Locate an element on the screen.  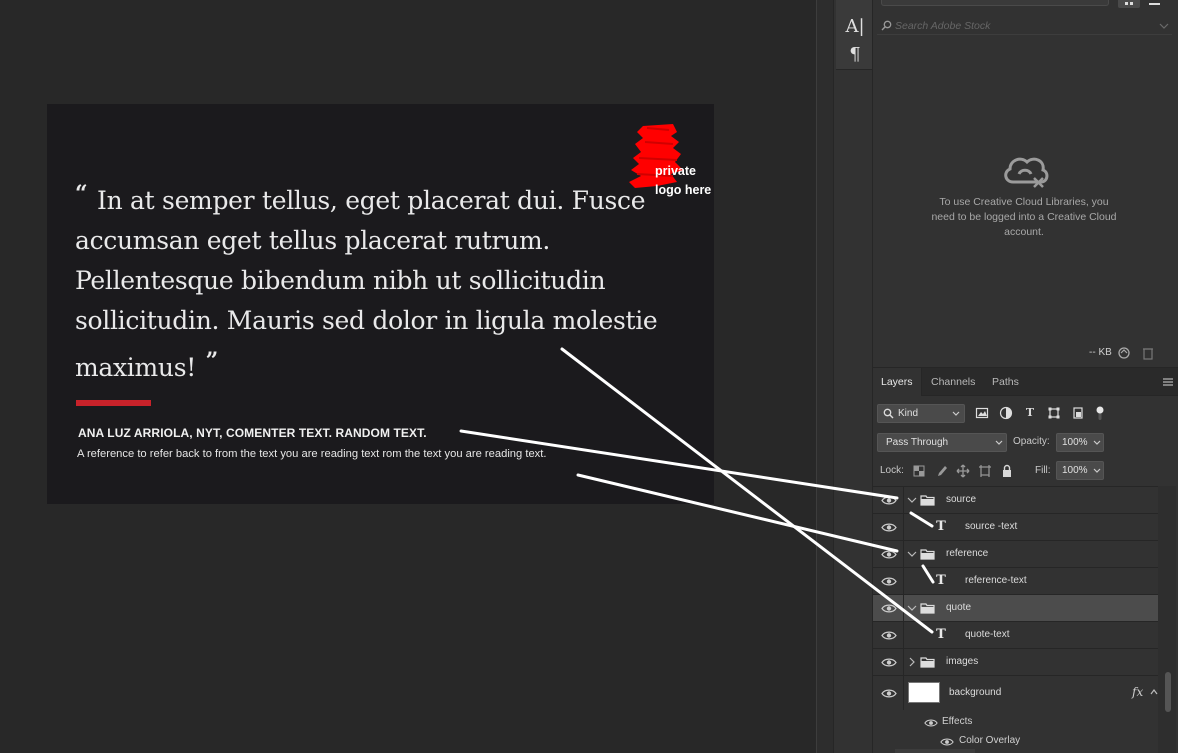
layer-row-reference: reference is located at coordinates (1015, 554).